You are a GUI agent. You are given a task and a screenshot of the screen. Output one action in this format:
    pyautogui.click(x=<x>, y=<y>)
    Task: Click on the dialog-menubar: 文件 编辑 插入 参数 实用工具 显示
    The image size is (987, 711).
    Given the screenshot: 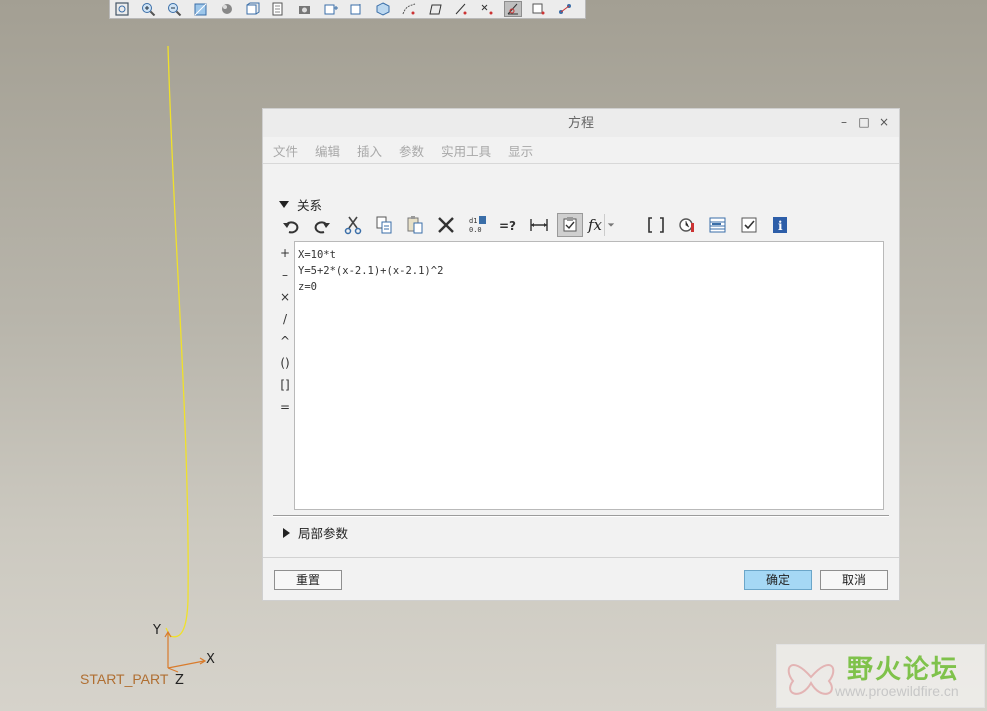 What is the action you would take?
    pyautogui.click(x=581, y=150)
    